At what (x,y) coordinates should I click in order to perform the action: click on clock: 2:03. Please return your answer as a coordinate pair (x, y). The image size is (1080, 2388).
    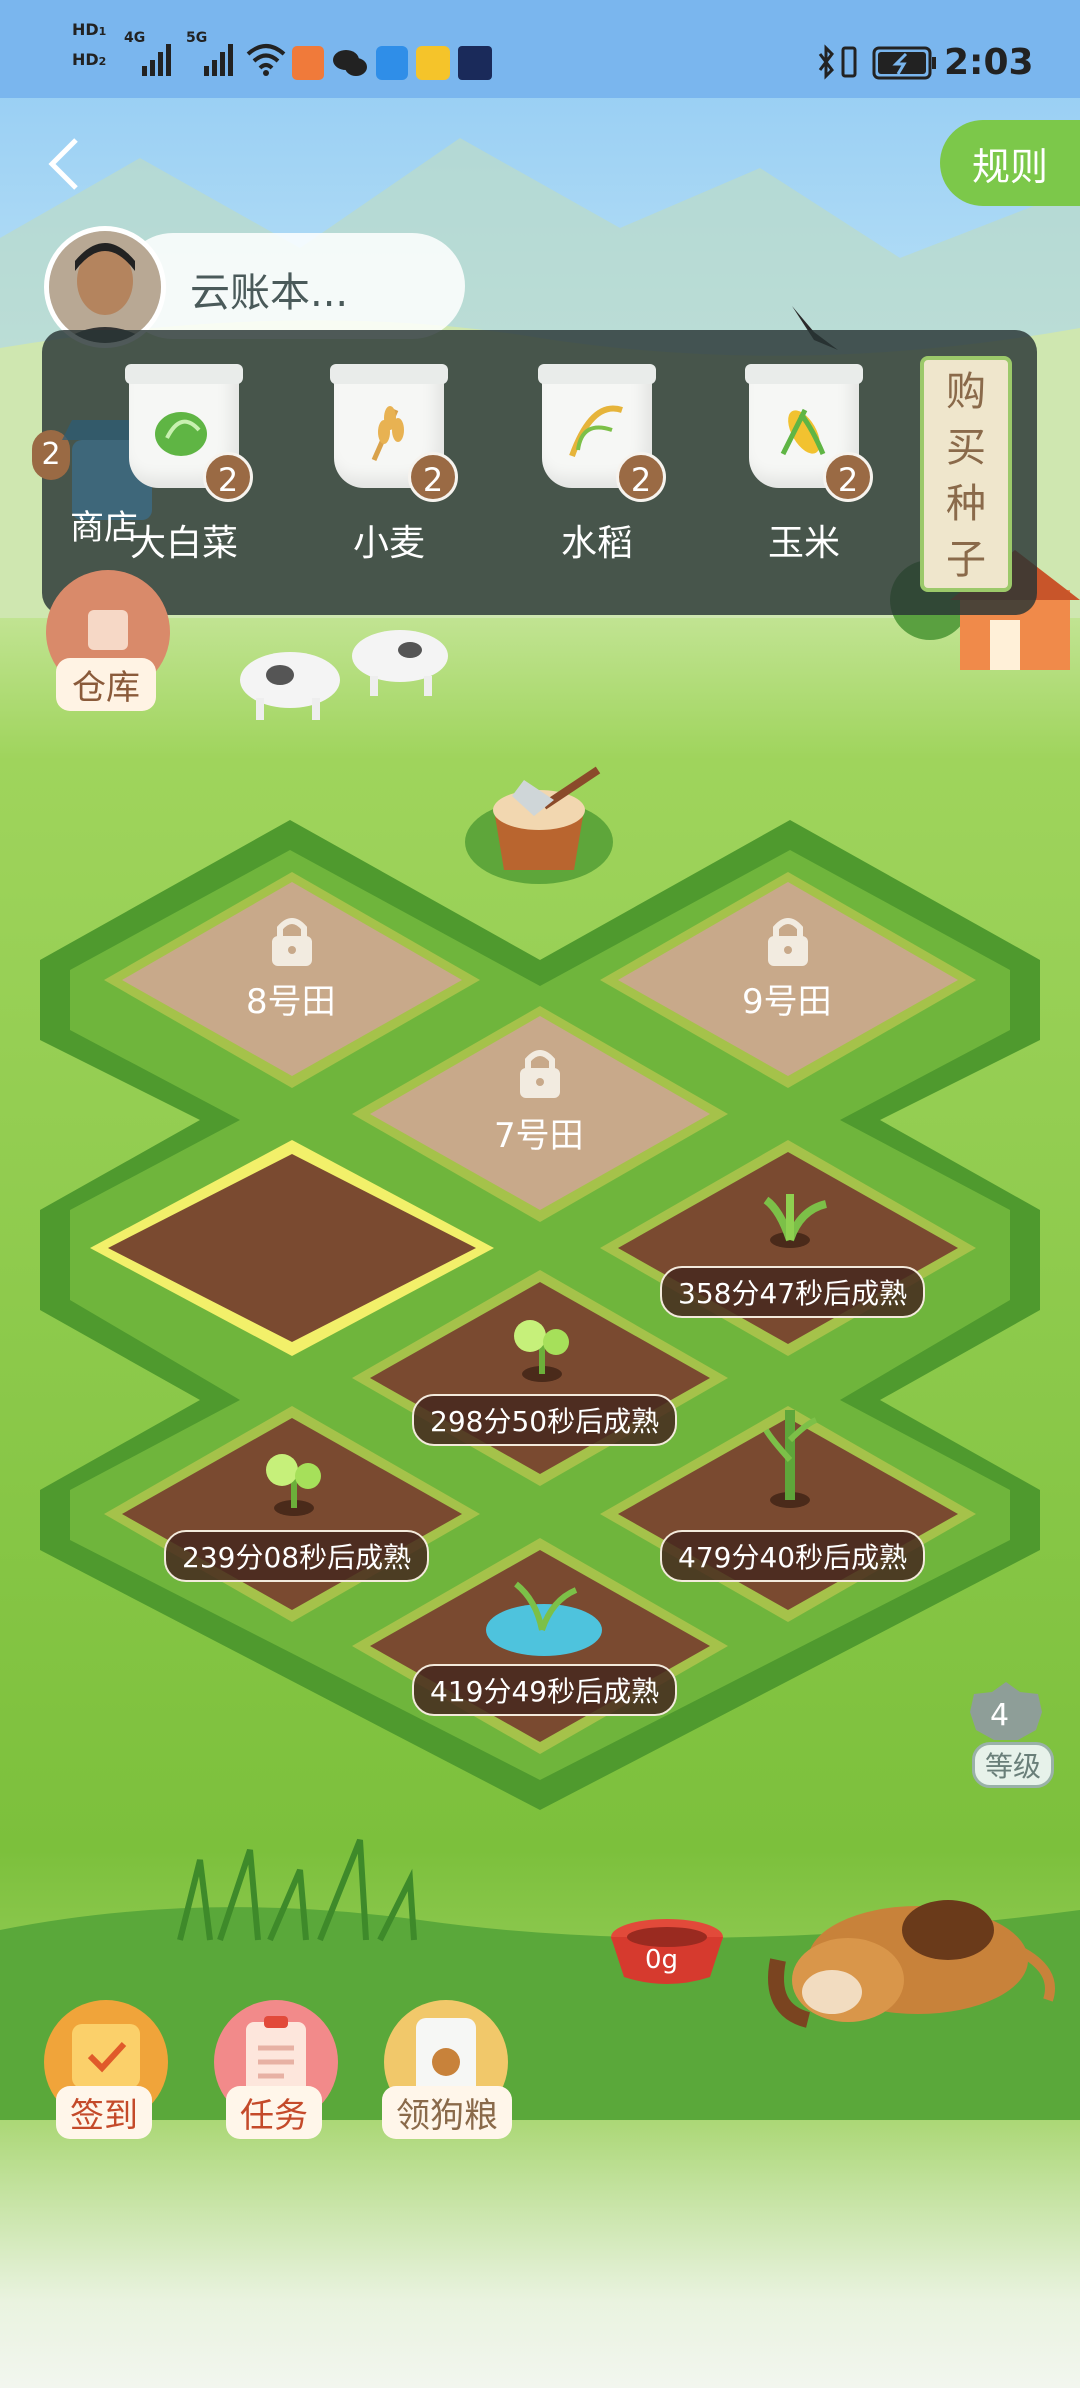
    Looking at the image, I should click on (989, 62).